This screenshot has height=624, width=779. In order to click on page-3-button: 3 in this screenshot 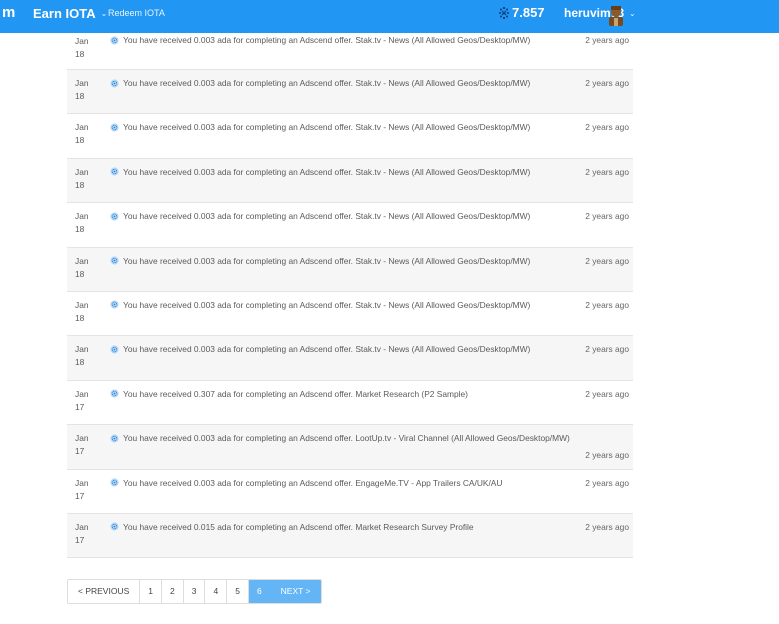, I will do `click(194, 591)`.